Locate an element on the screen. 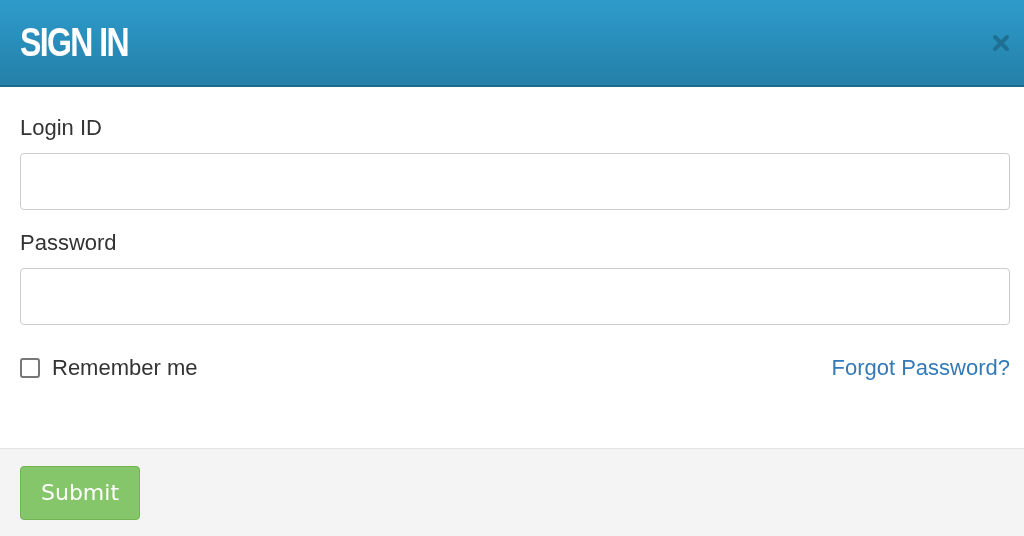 This screenshot has width=1024, height=536. checkbox-label: Remember me is located at coordinates (125, 368).